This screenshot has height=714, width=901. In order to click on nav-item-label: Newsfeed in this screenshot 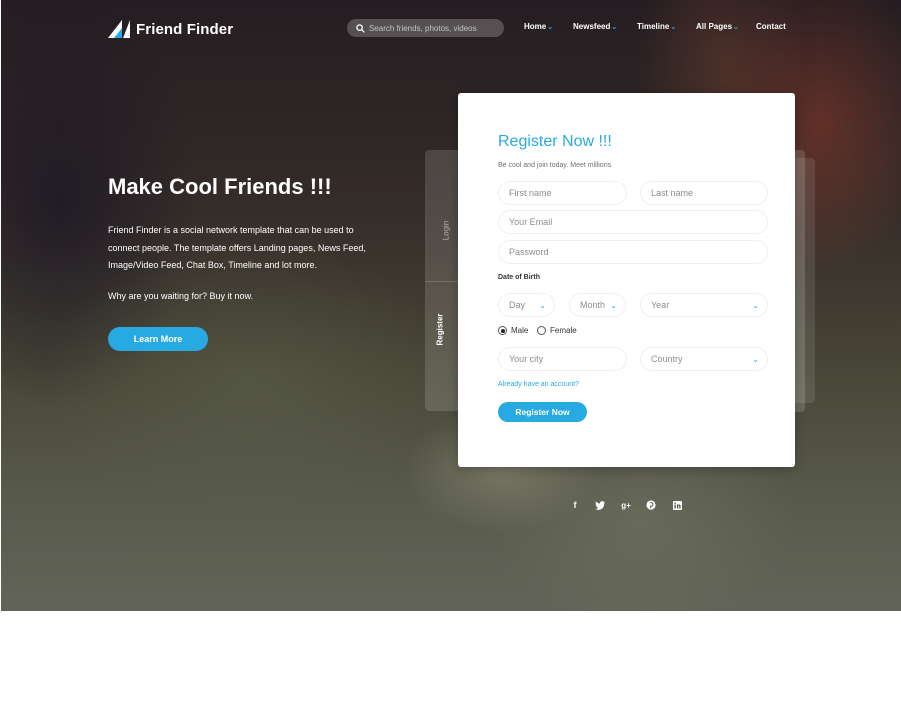, I will do `click(592, 26)`.